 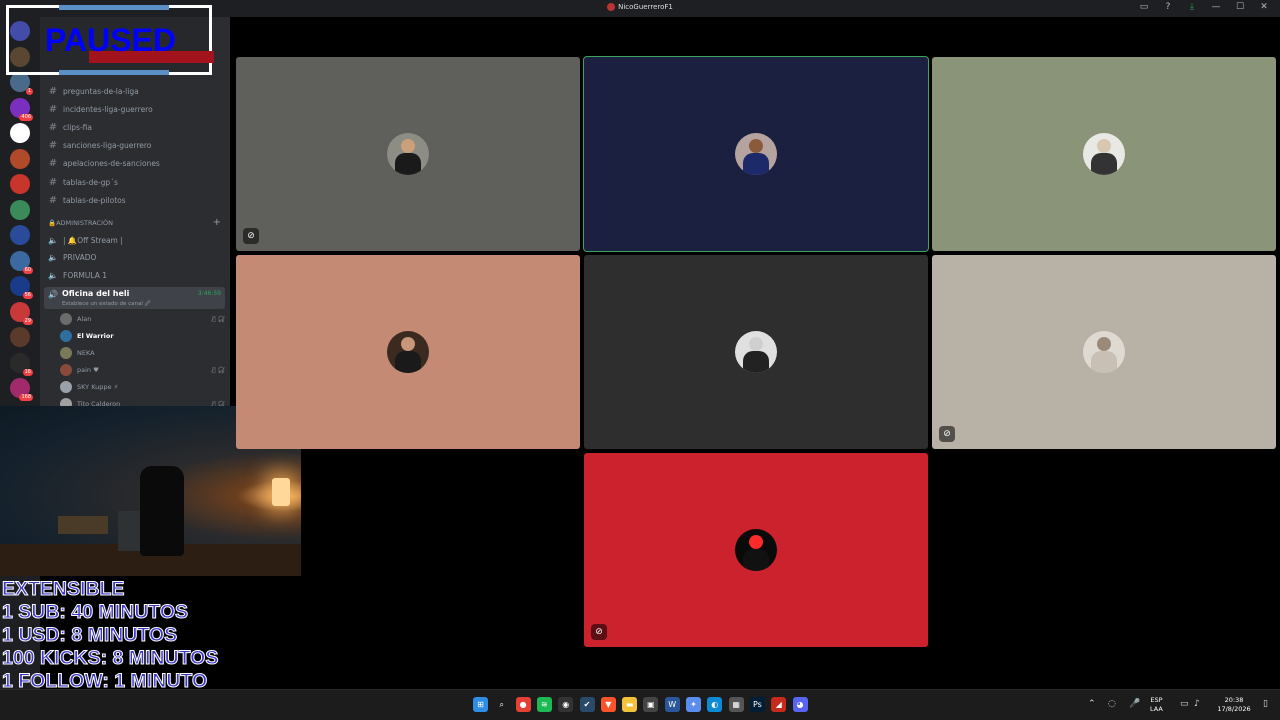 What do you see at coordinates (27, 321) in the screenshot?
I see `mention-badge: 29` at bounding box center [27, 321].